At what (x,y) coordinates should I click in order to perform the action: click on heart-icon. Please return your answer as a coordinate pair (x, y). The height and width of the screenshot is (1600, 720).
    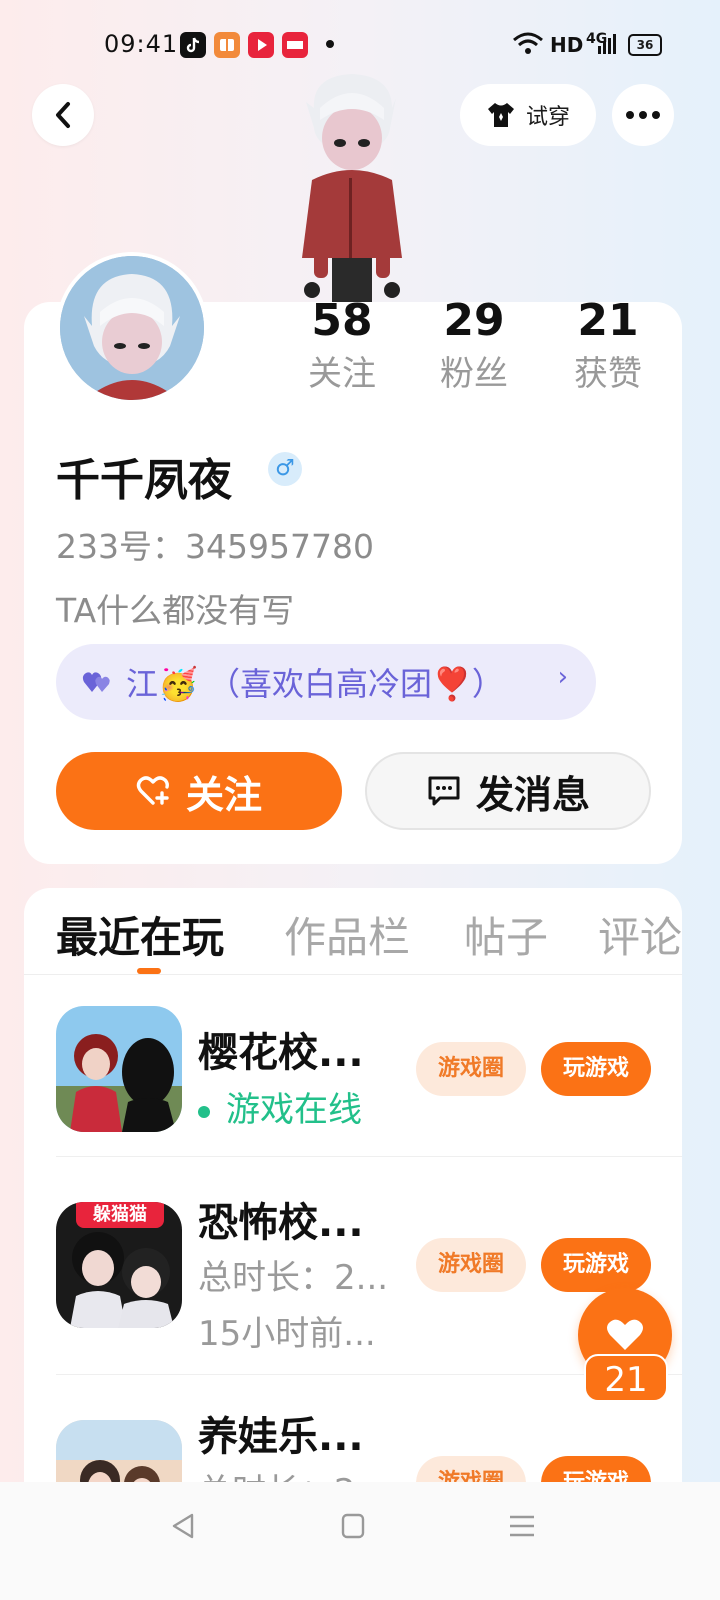
    Looking at the image, I should click on (625, 1334).